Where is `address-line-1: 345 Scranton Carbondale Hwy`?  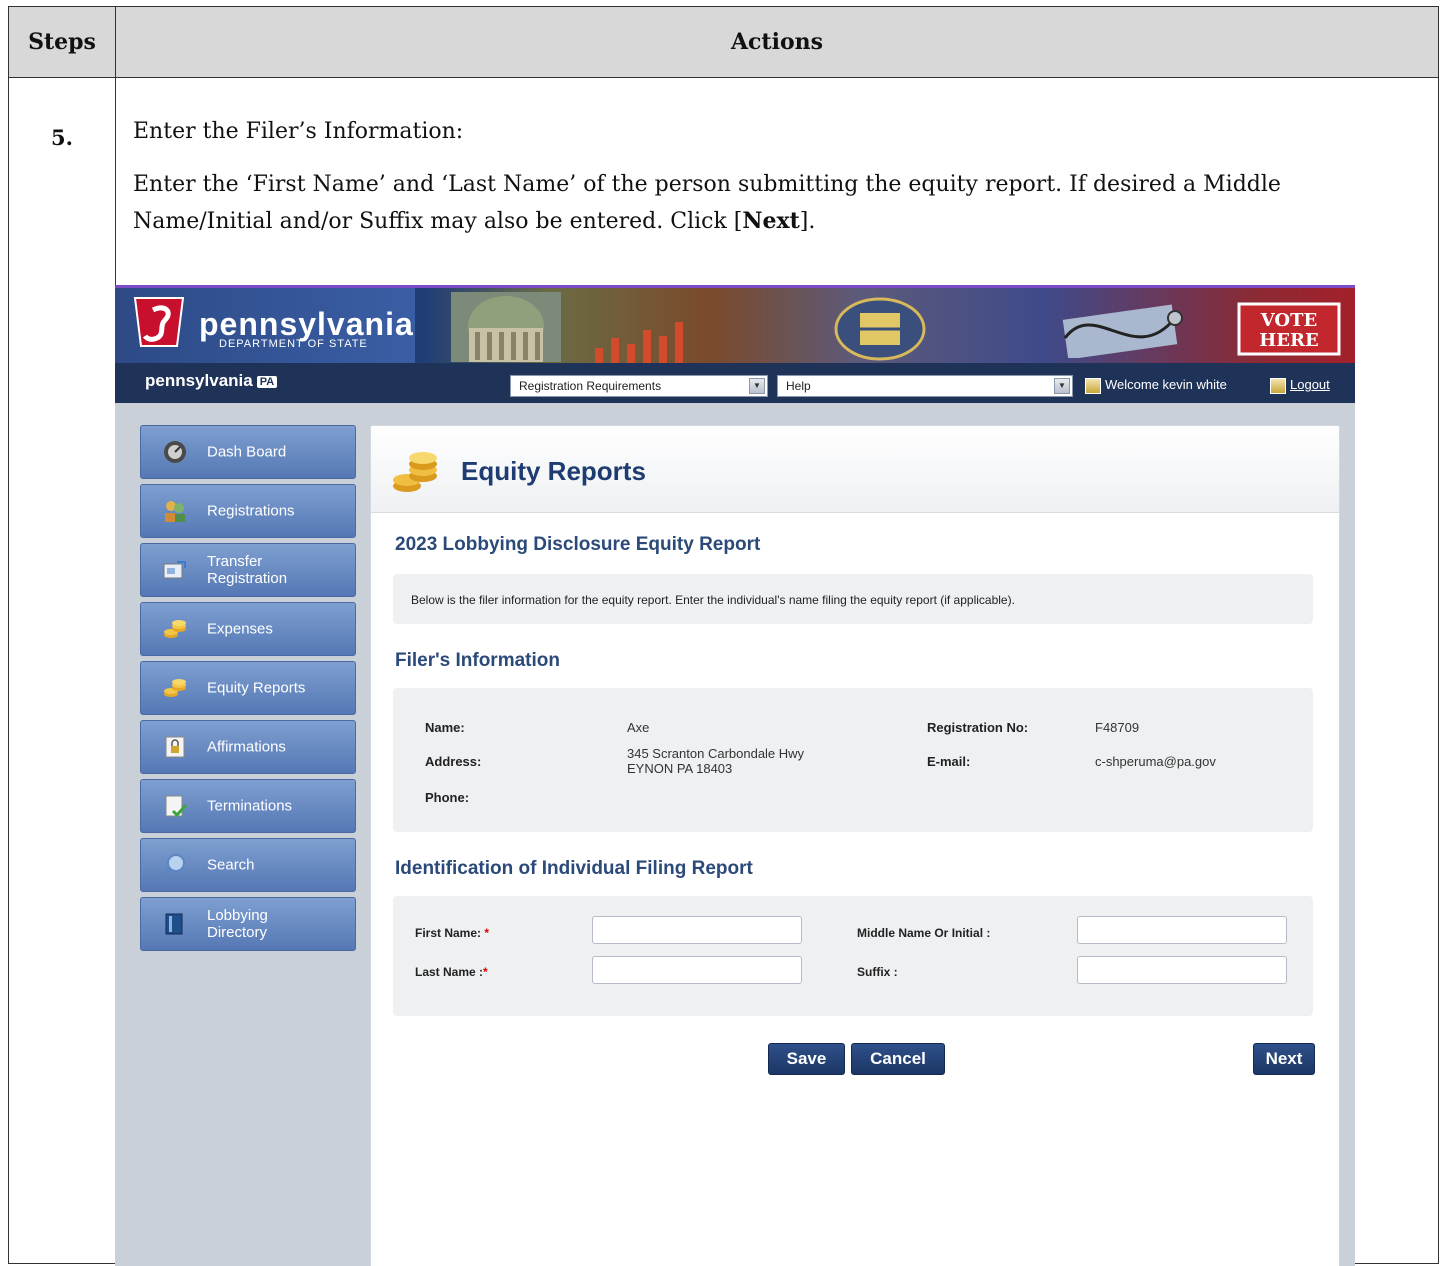
address-line-1: 345 Scranton Carbondale Hwy is located at coordinates (716, 753).